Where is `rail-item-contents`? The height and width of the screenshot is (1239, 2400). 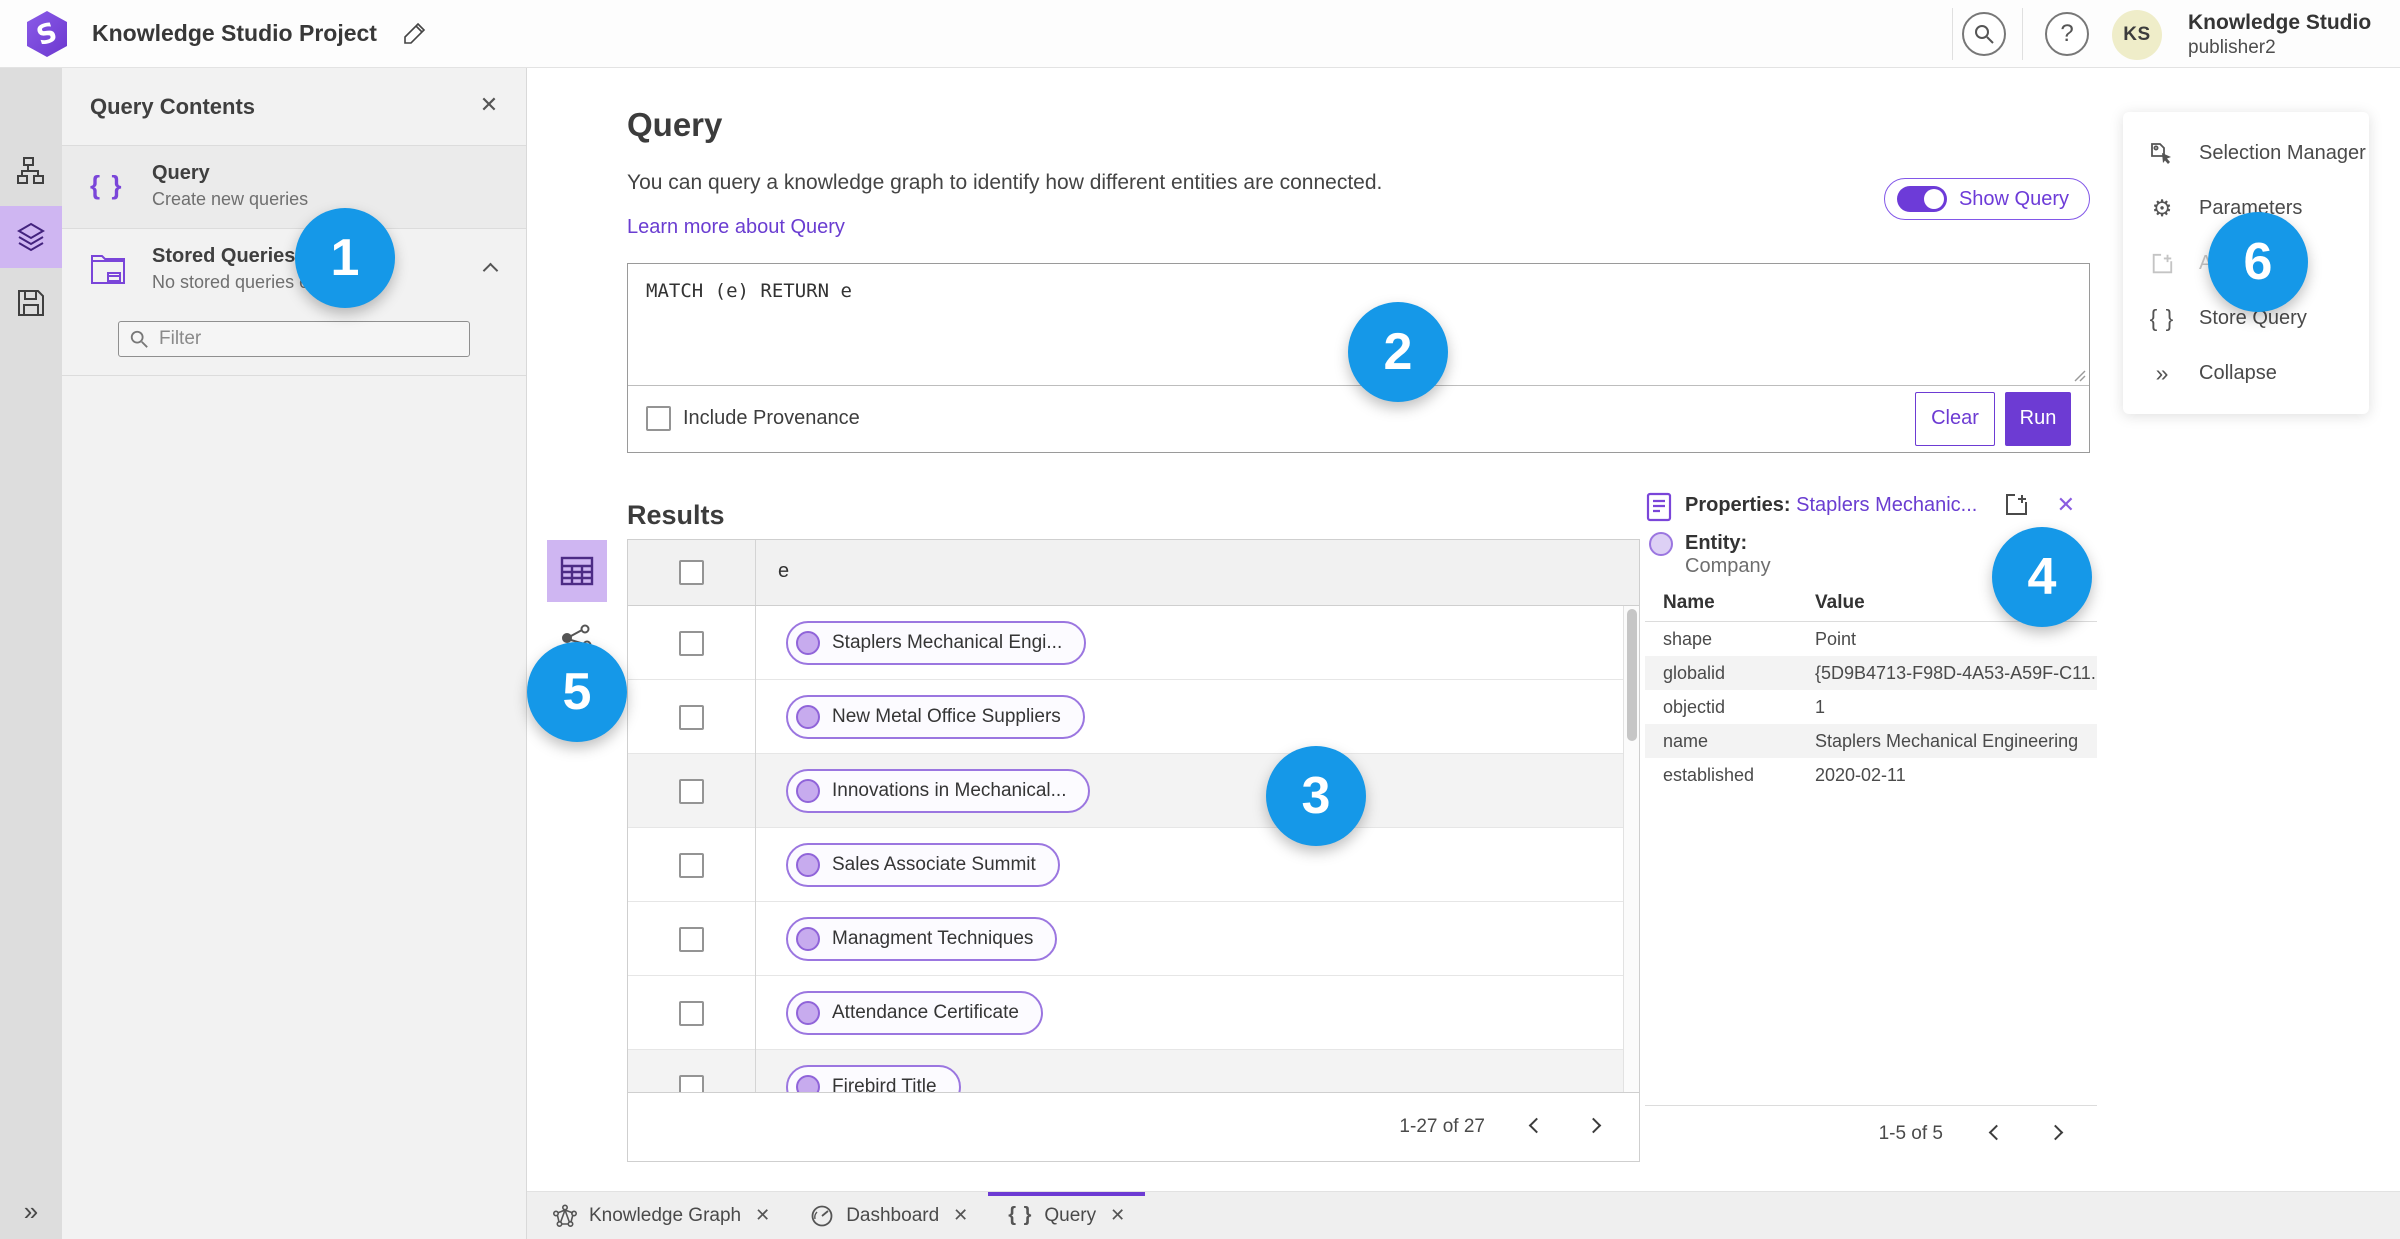 rail-item-contents is located at coordinates (31, 237).